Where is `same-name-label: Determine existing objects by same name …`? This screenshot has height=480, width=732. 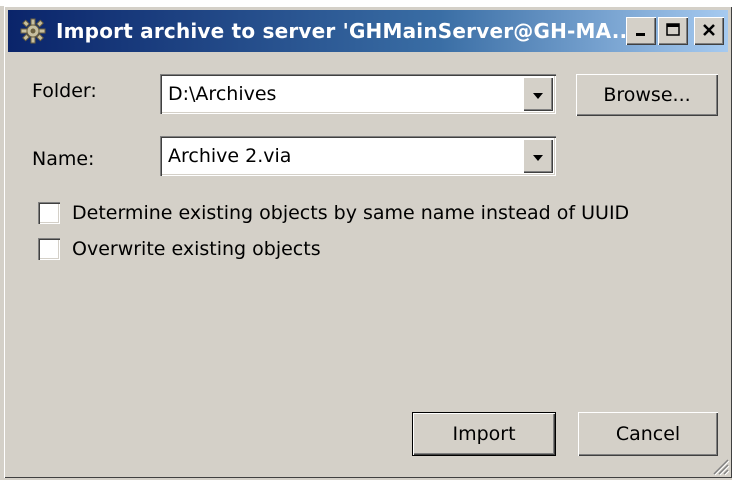 same-name-label: Determine existing objects by same name … is located at coordinates (350, 213).